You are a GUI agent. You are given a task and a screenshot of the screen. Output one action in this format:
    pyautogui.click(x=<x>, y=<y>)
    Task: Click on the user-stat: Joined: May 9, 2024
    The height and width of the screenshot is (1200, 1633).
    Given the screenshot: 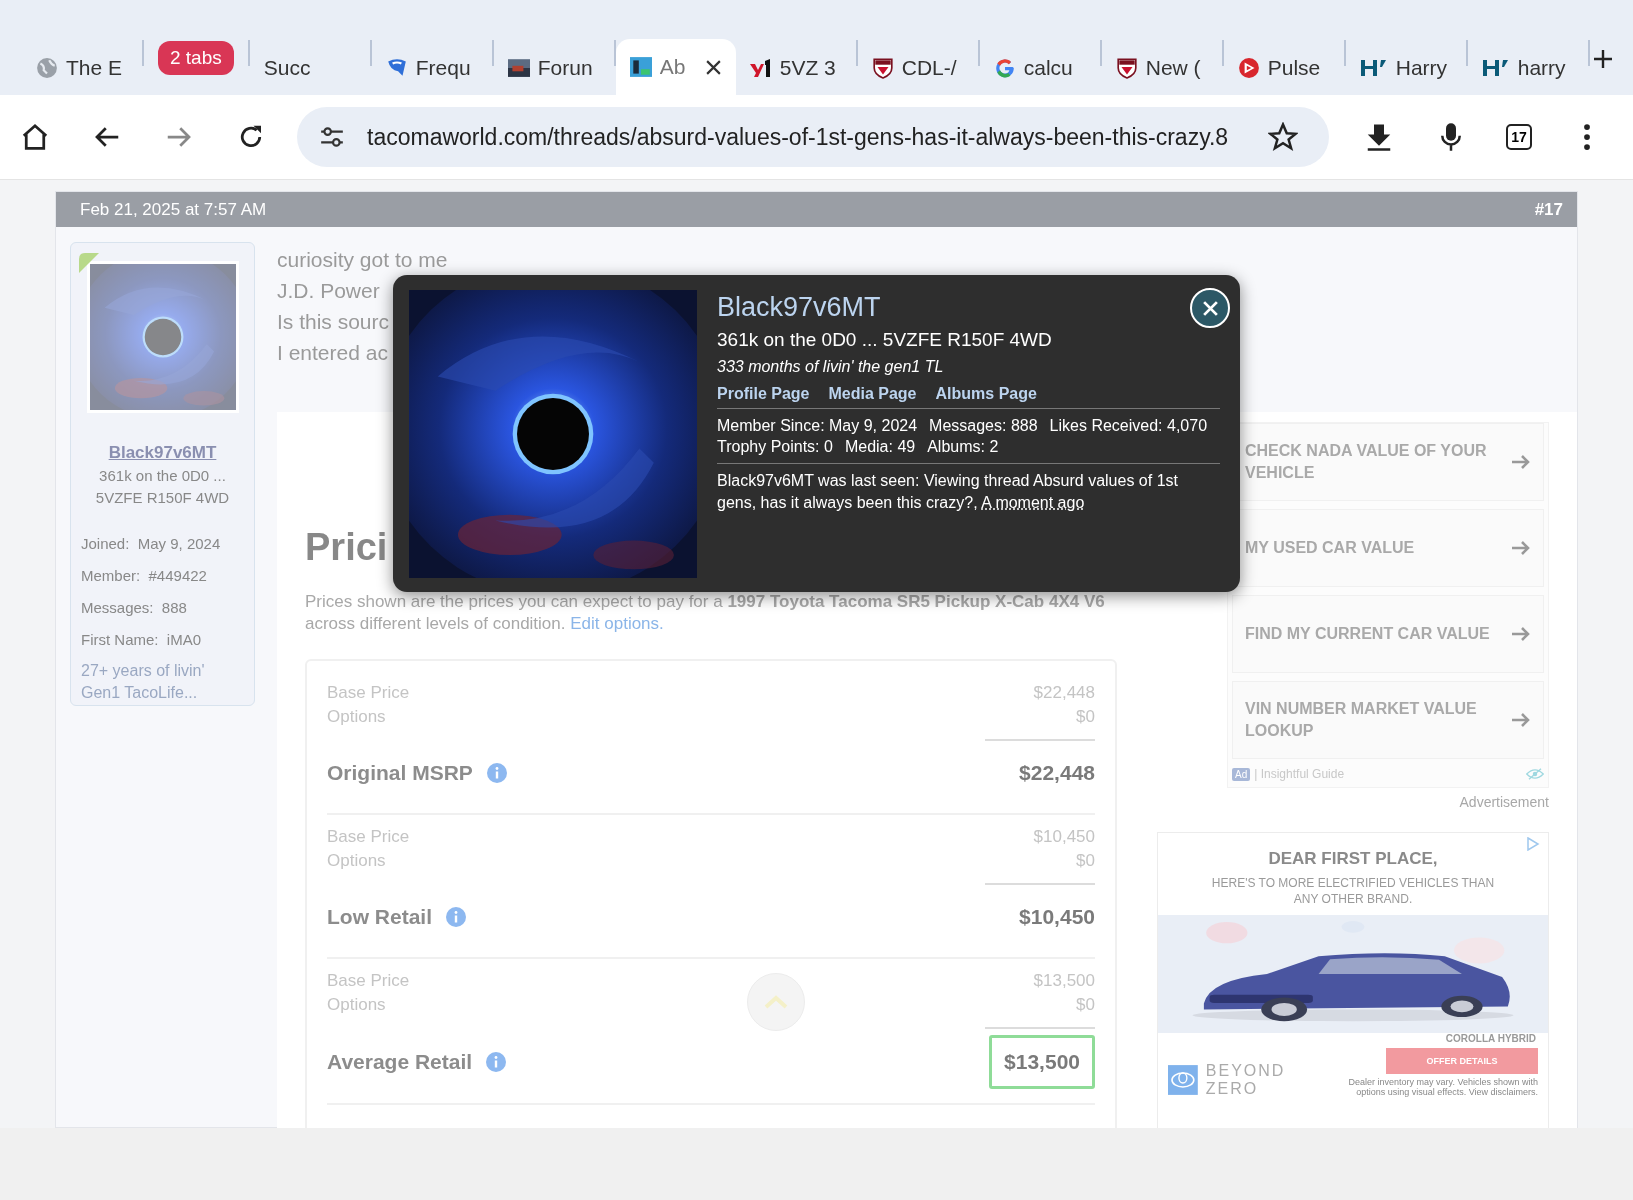 What is the action you would take?
    pyautogui.click(x=151, y=544)
    